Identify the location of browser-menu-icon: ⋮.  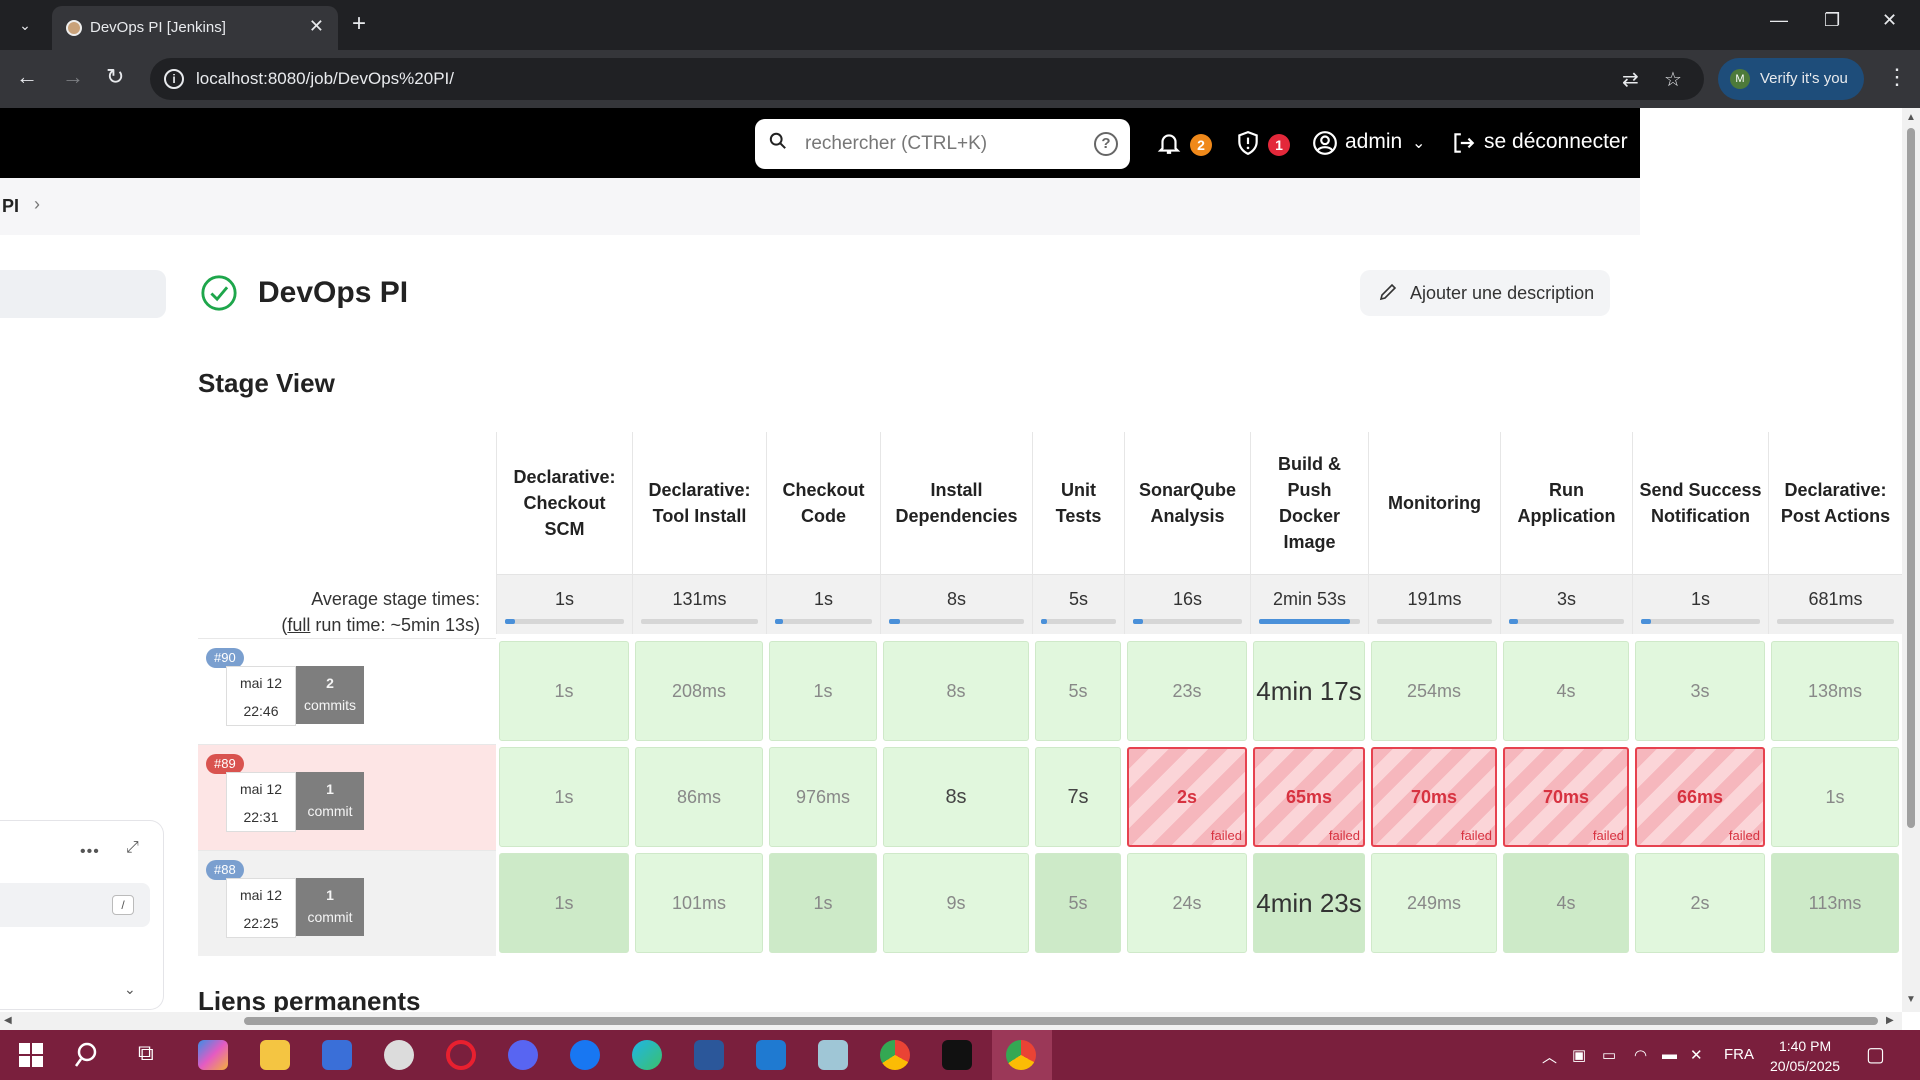
(1897, 77).